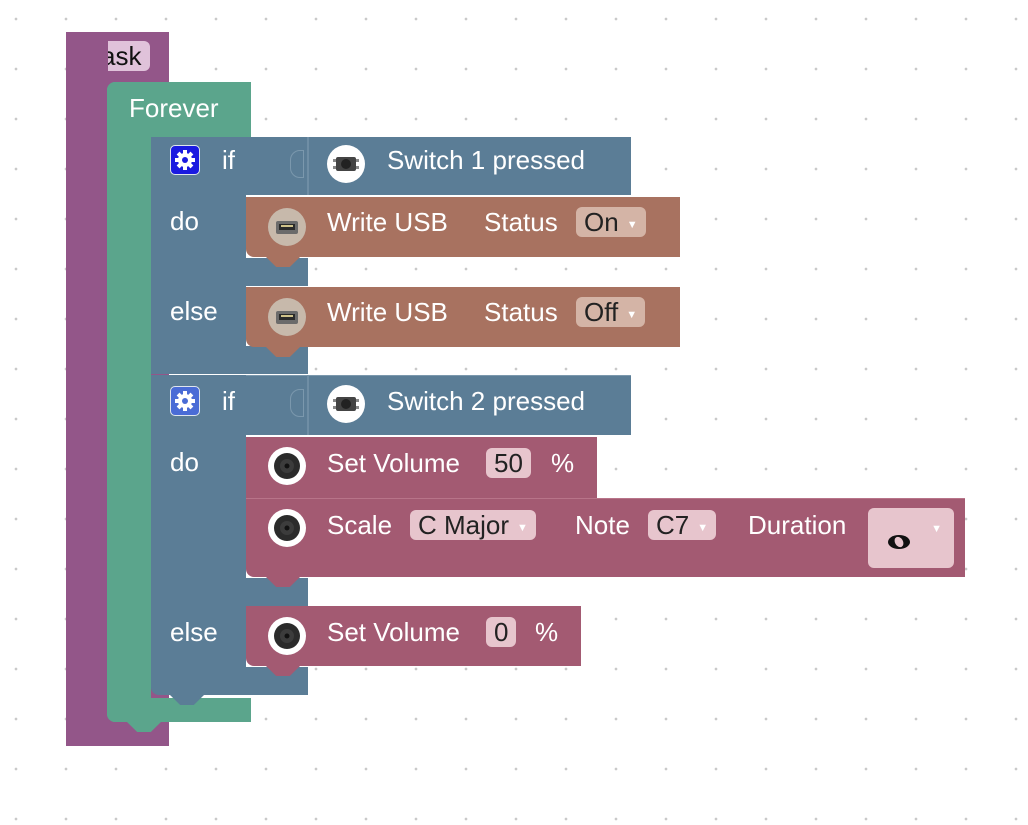 The height and width of the screenshot is (825, 1028). Describe the element at coordinates (228, 401) in the screenshot. I see `if-label-2: if` at that location.